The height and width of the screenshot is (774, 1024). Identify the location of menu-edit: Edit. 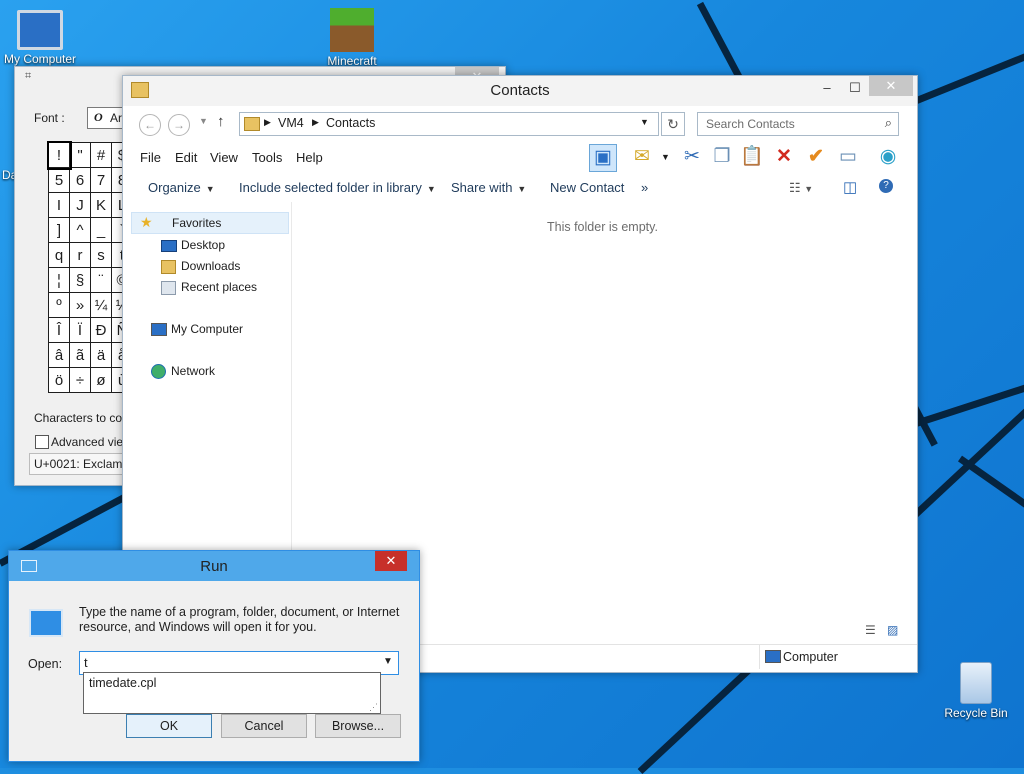
(186, 157).